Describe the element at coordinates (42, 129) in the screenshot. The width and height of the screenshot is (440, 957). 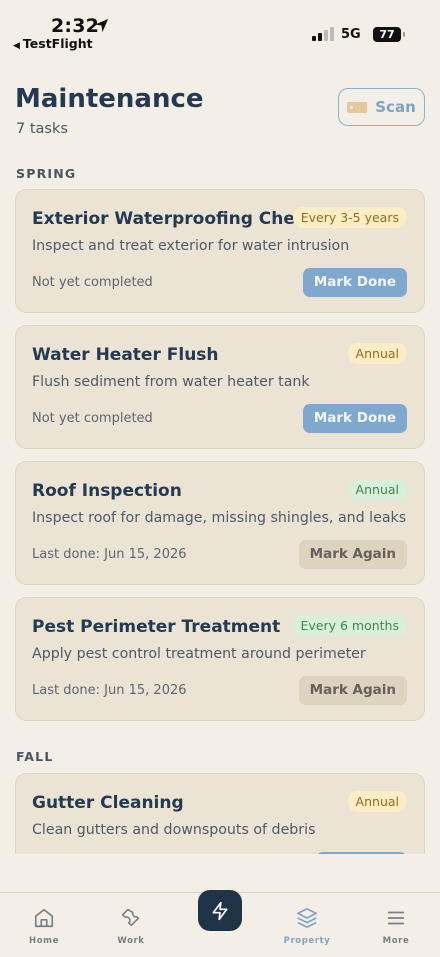
I see `task-count: 7 tasks` at that location.